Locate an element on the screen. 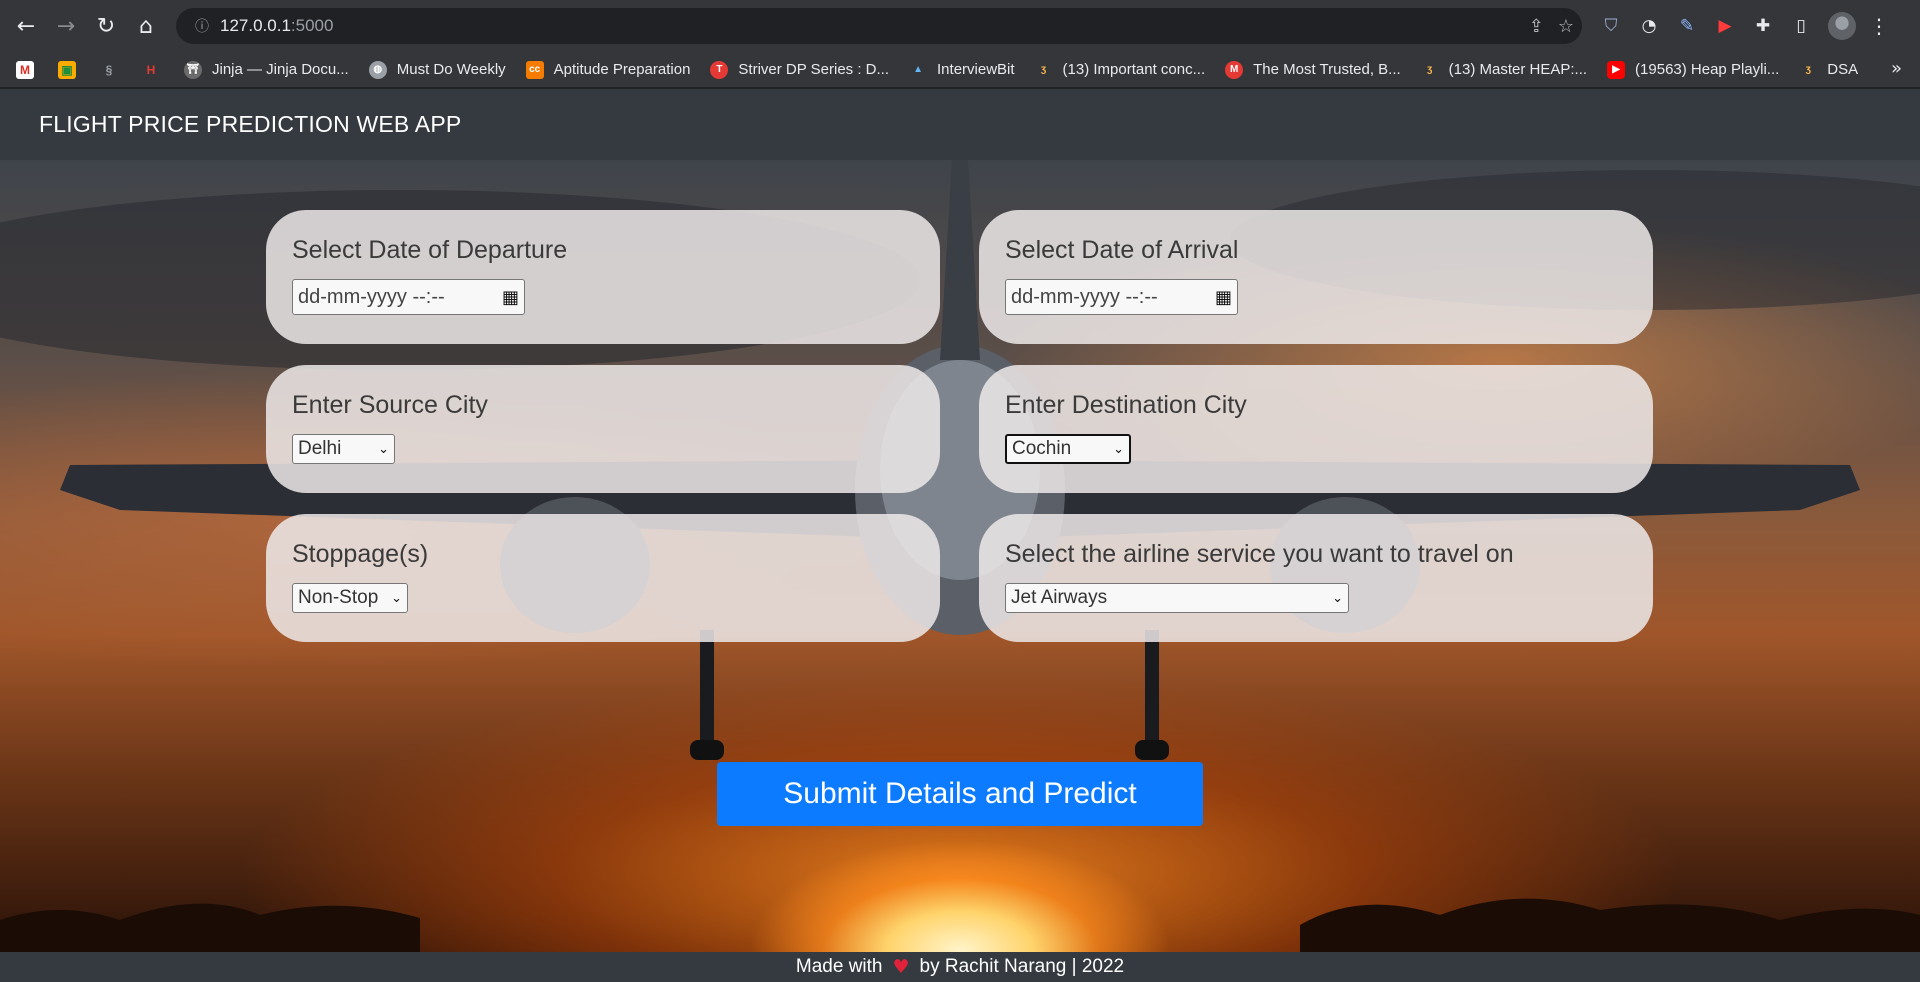  photos-icon: ▣ is located at coordinates (67, 69).